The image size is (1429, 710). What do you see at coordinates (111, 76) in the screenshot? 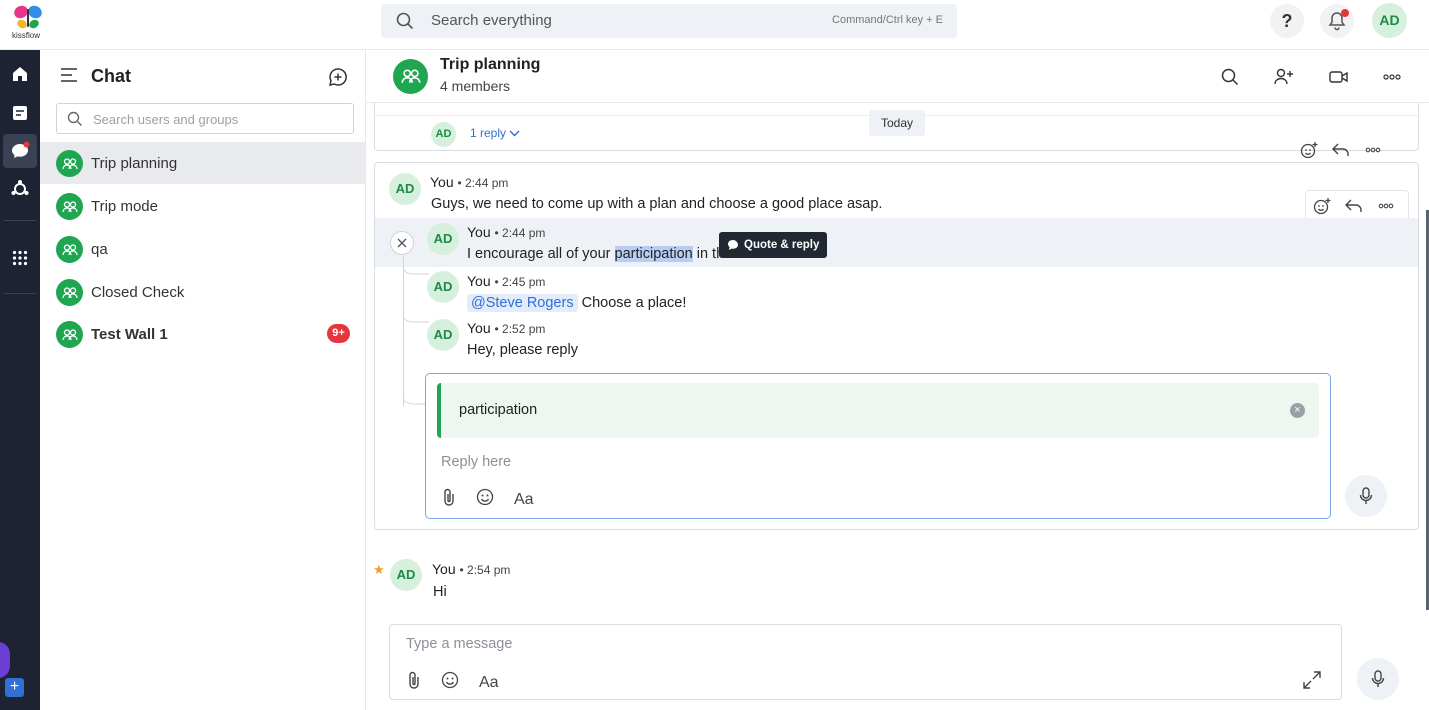
I see `chat-panel-title: Chat` at bounding box center [111, 76].